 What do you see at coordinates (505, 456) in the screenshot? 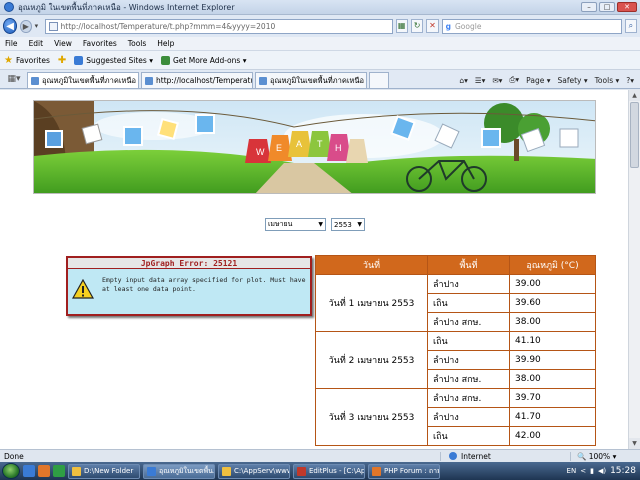
I see `security-zone: Internet` at bounding box center [505, 456].